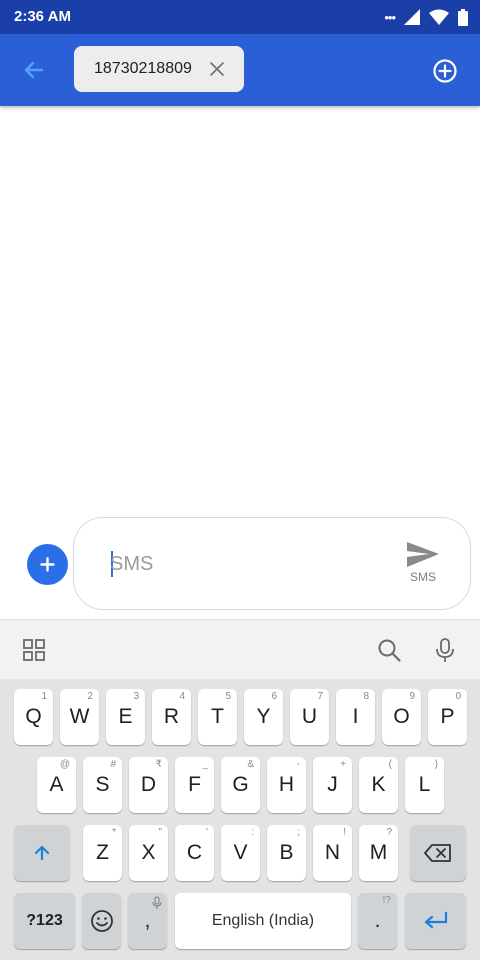 This screenshot has width=480, height=960. Describe the element at coordinates (426, 17) in the screenshot. I see `status-icons: •••` at that location.